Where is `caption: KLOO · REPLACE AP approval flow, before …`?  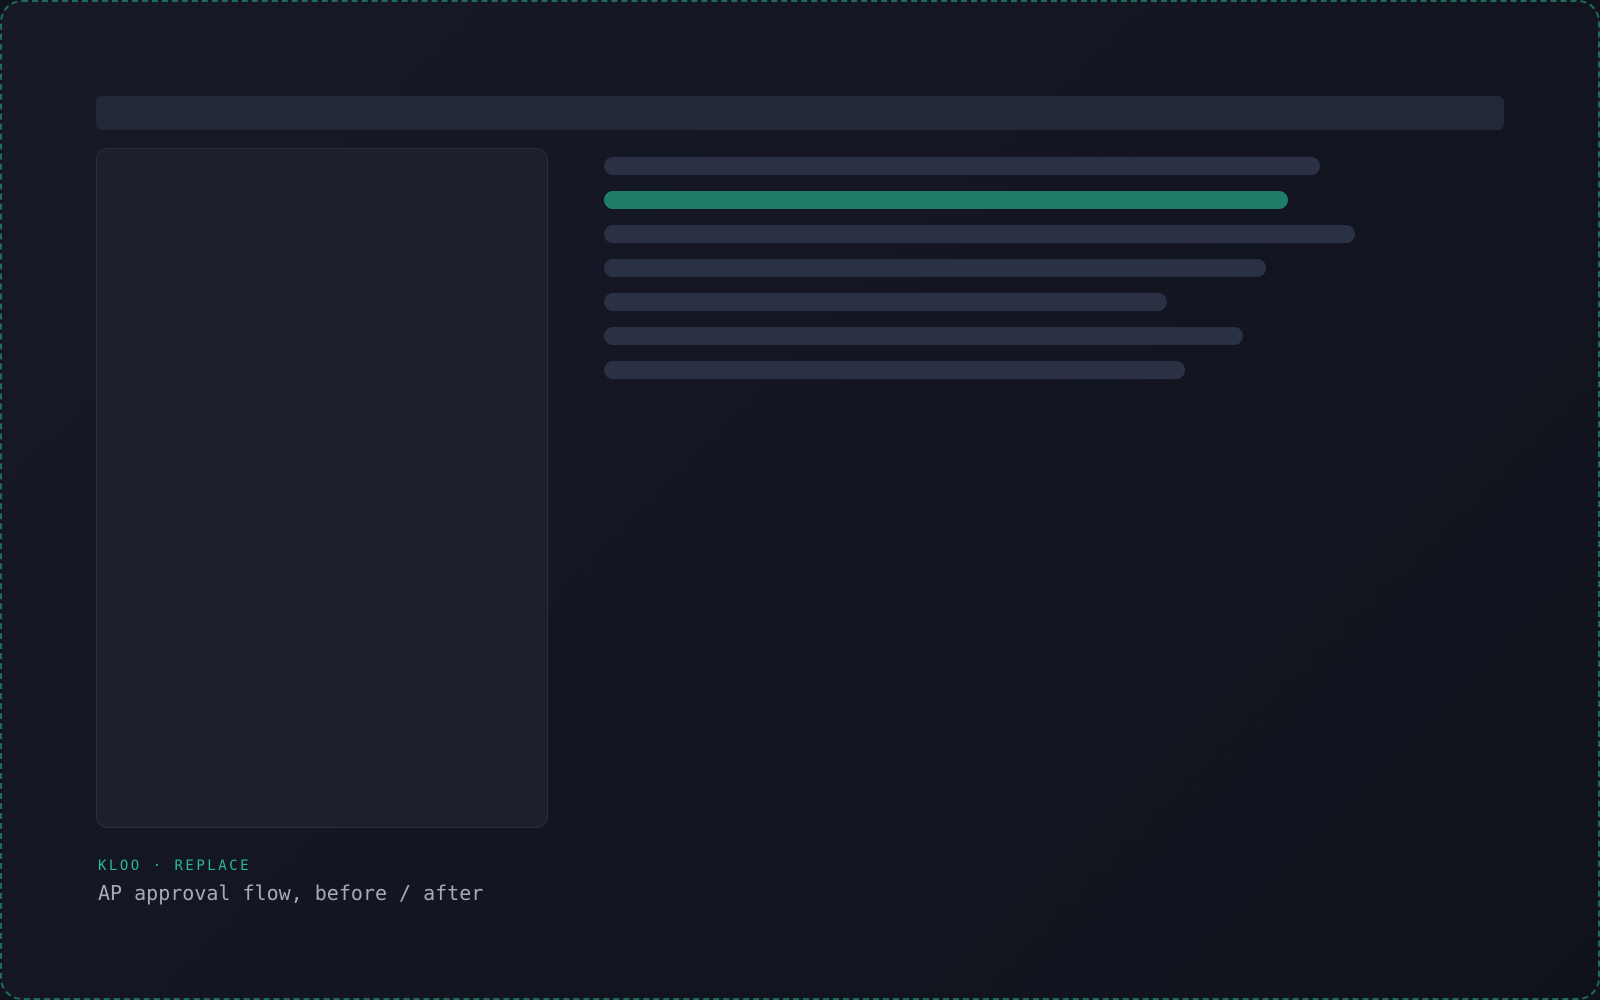 caption: KLOO · REPLACE AP approval flow, before … is located at coordinates (290, 882).